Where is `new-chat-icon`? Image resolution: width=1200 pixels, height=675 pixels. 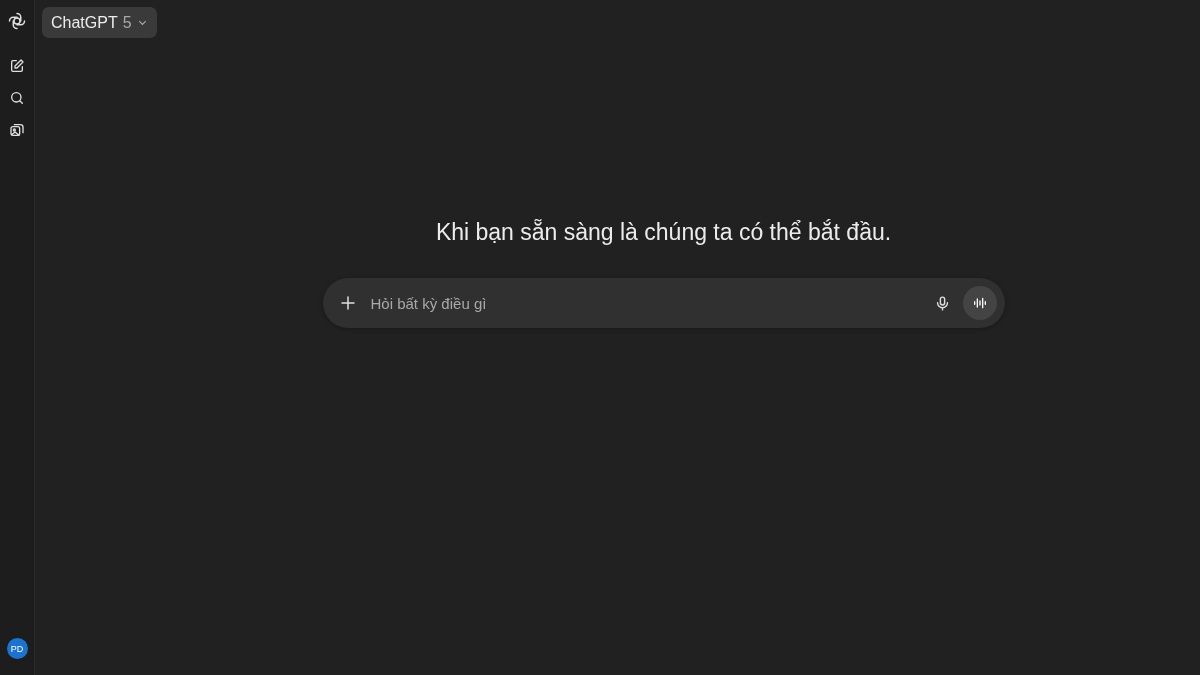 new-chat-icon is located at coordinates (17, 66).